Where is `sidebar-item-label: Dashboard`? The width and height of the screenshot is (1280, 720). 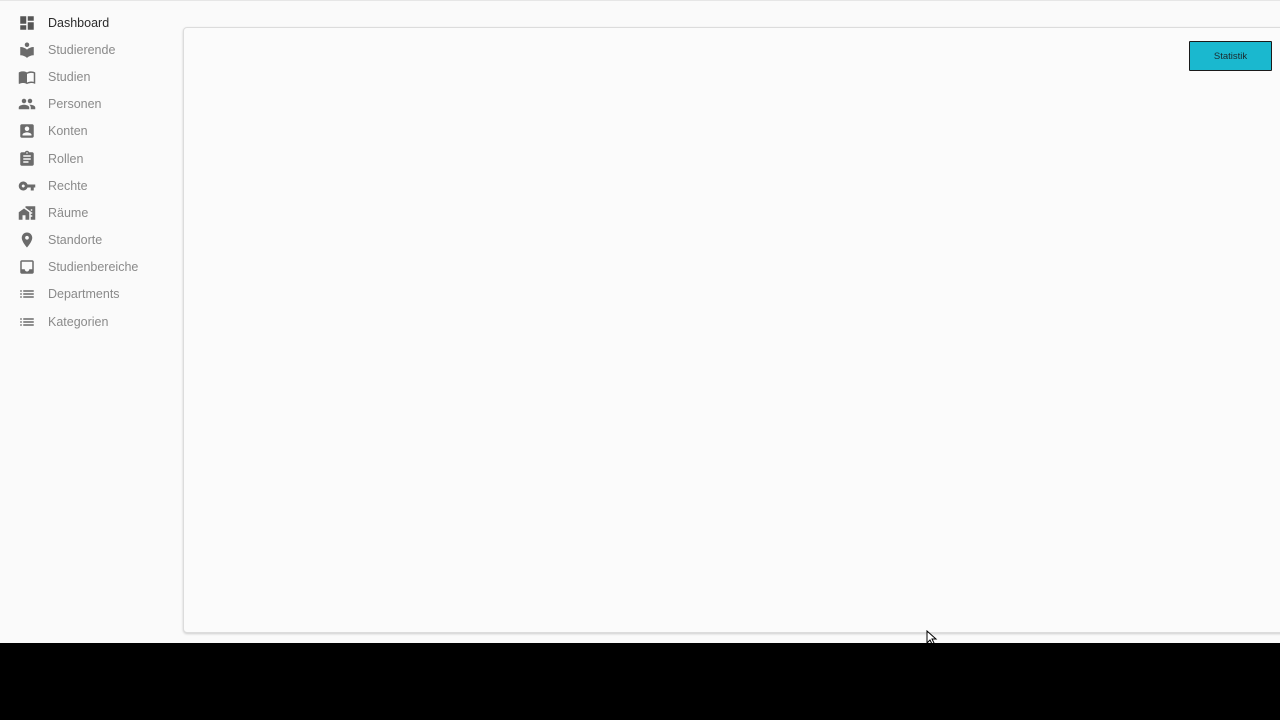
sidebar-item-label: Dashboard is located at coordinates (79, 22).